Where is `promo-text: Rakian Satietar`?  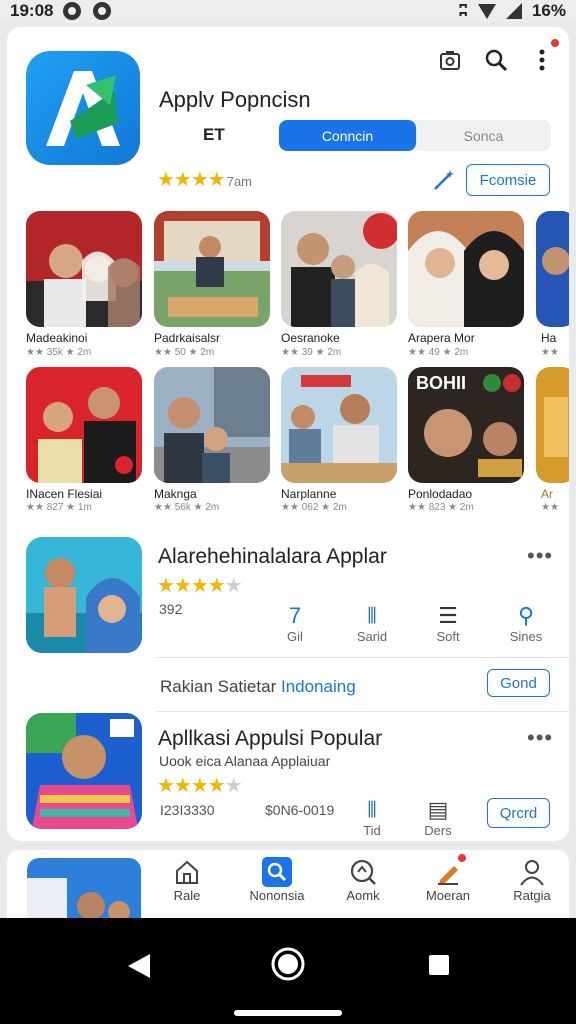 promo-text: Rakian Satietar is located at coordinates (218, 686).